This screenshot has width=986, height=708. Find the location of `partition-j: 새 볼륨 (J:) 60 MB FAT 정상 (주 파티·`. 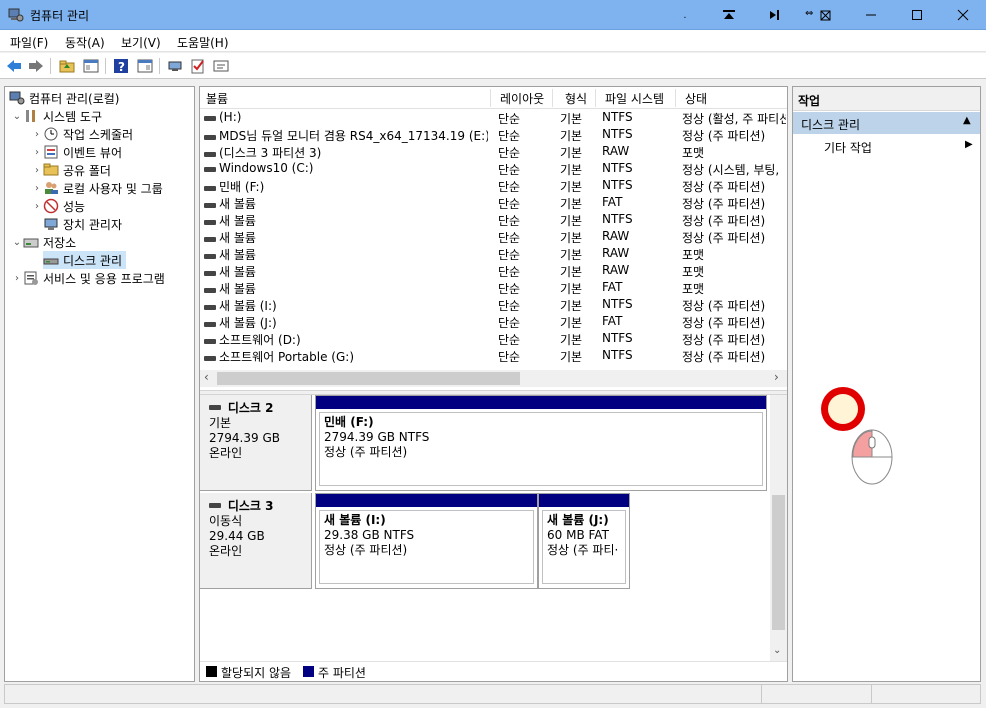

partition-j: 새 볼륨 (J:) 60 MB FAT 정상 (주 파티· is located at coordinates (584, 541).